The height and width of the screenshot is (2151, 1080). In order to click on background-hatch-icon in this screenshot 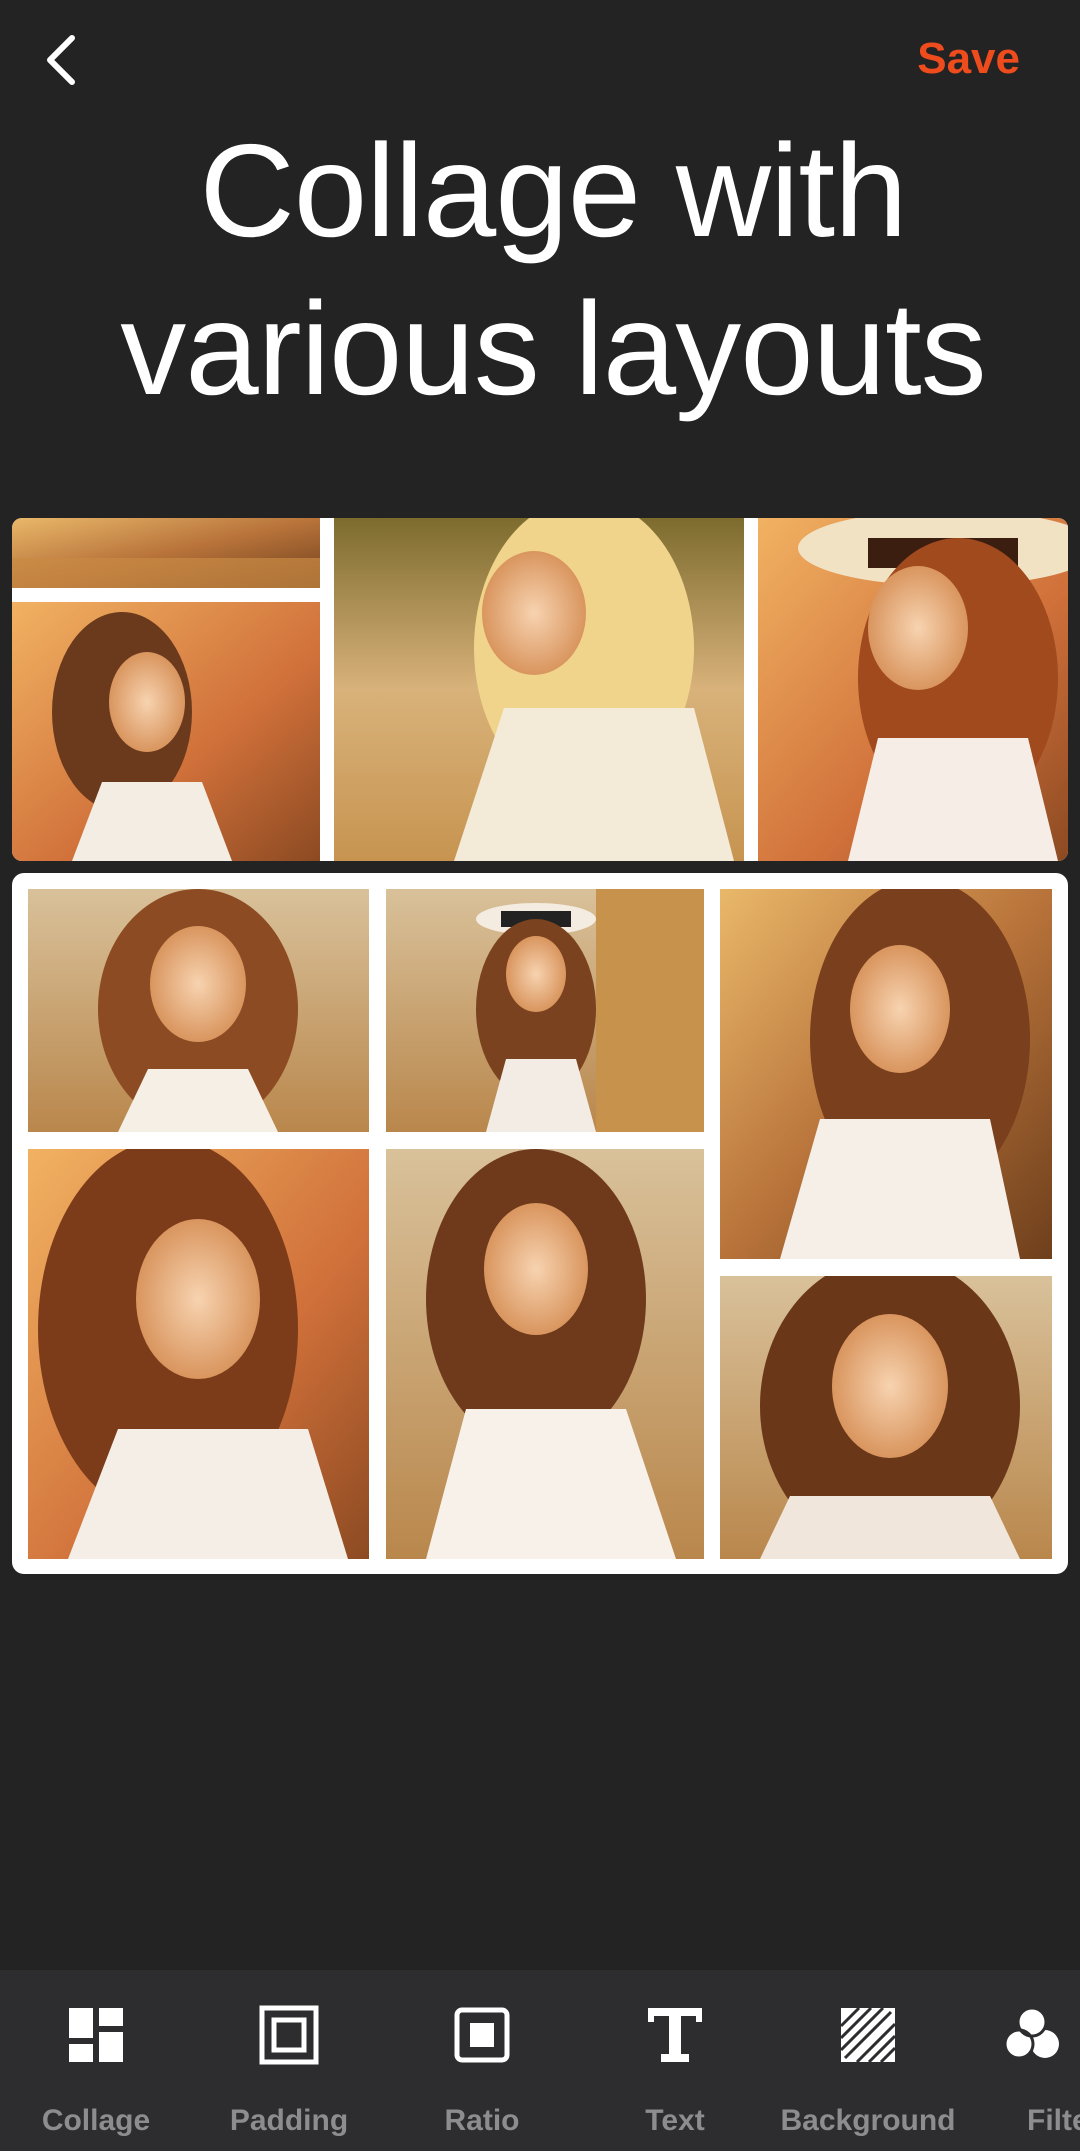, I will do `click(868, 2035)`.